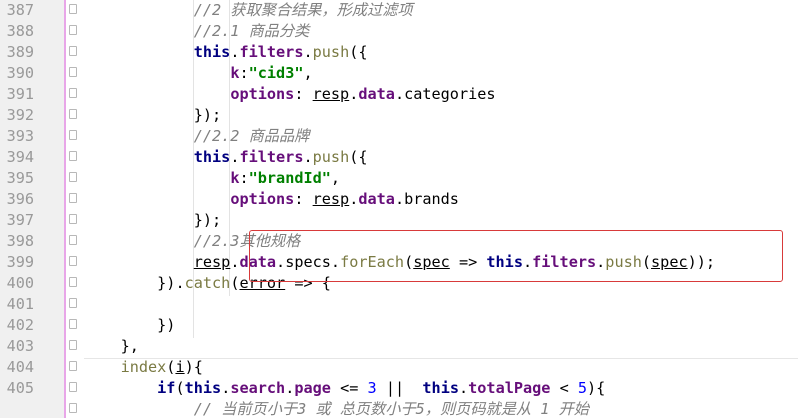 This screenshot has width=798, height=420. Describe the element at coordinates (399, 304) in the screenshot. I see `code-line: 401` at that location.